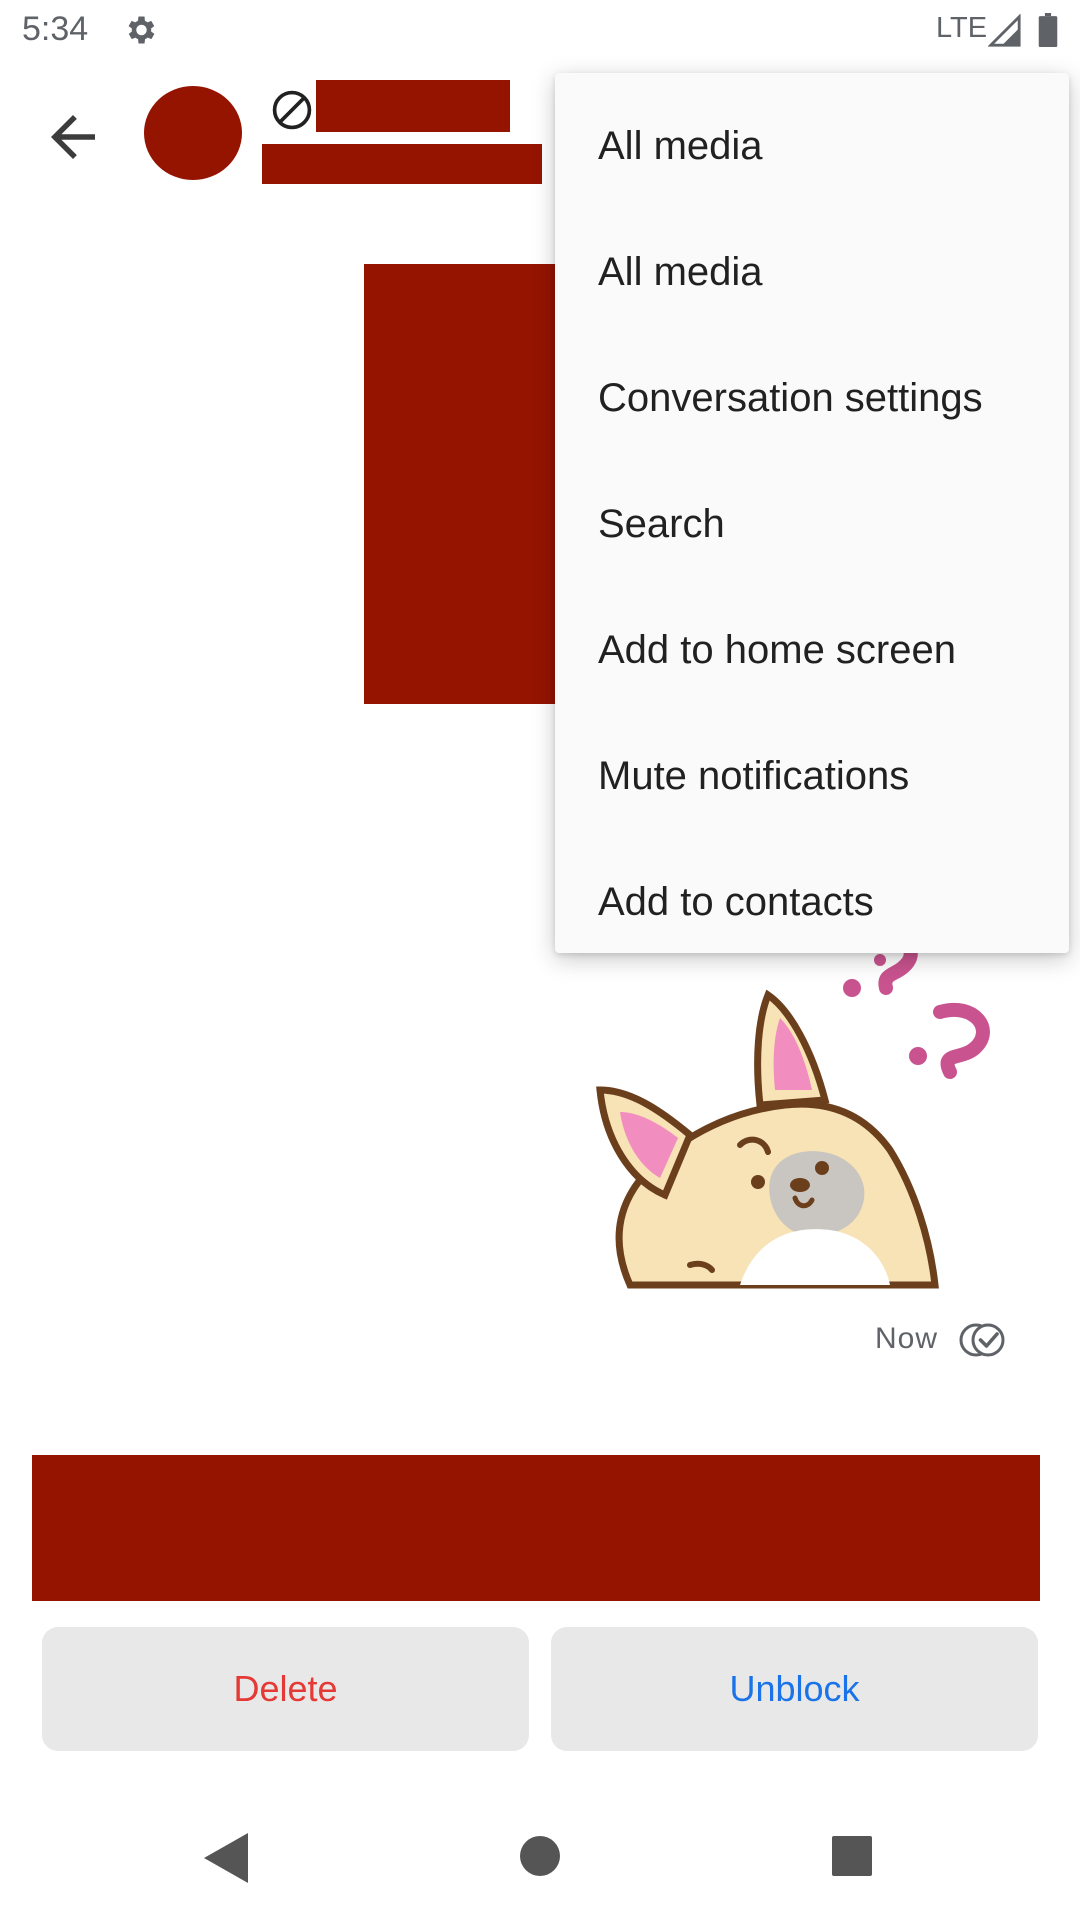 Image resolution: width=1080 pixels, height=1920 pixels. What do you see at coordinates (285, 1689) in the screenshot?
I see `delete-button: Delete` at bounding box center [285, 1689].